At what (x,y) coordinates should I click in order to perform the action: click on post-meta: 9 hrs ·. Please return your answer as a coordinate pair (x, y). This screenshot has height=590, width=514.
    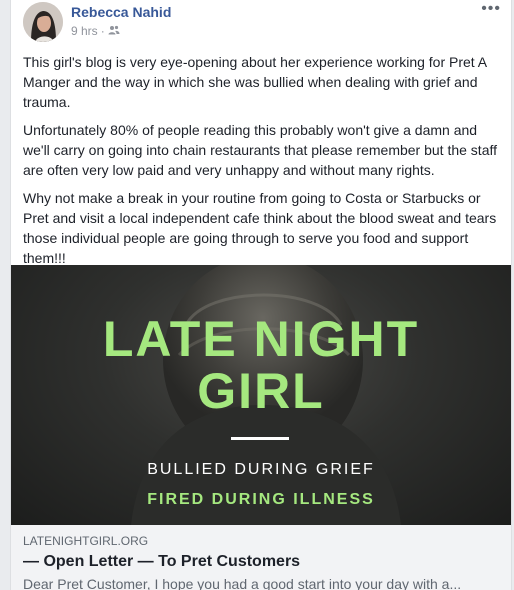
    Looking at the image, I should click on (95, 31).